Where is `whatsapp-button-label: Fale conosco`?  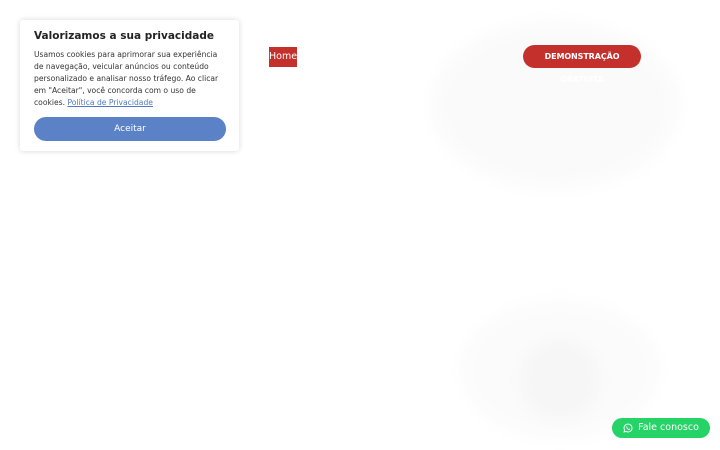
whatsapp-button-label: Fale conosco is located at coordinates (668, 427).